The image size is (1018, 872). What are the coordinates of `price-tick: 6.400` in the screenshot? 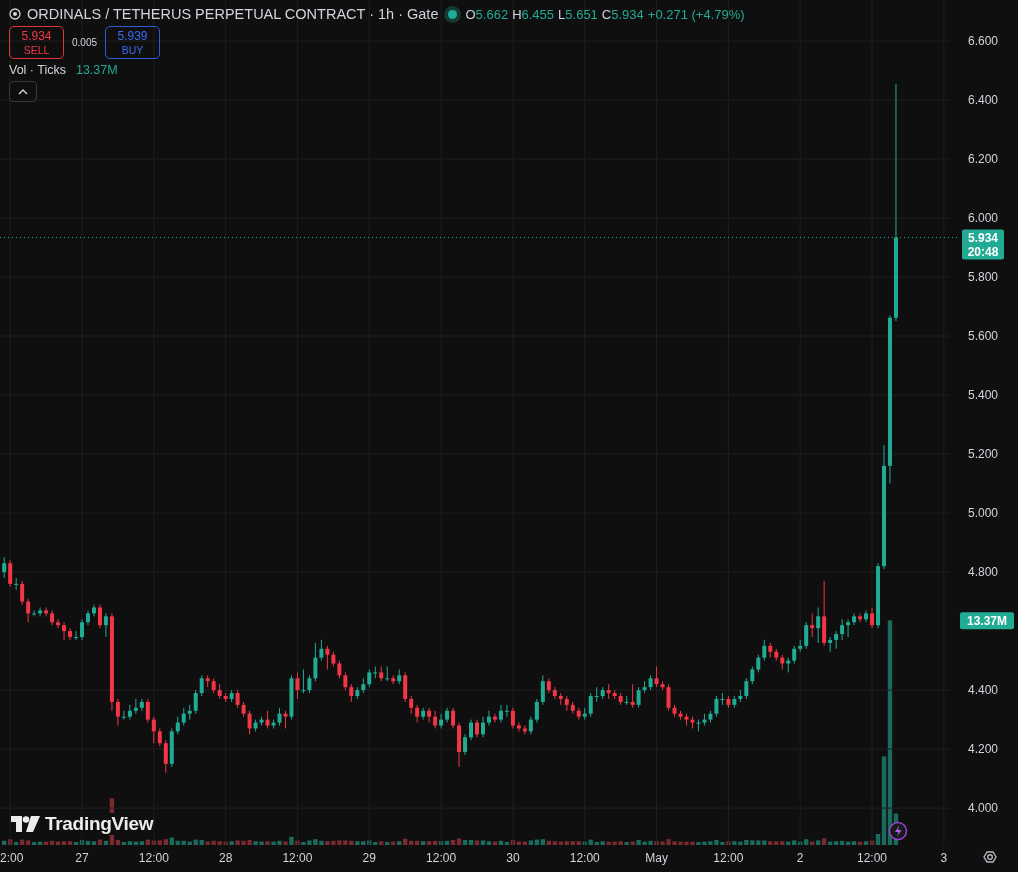 It's located at (983, 100).